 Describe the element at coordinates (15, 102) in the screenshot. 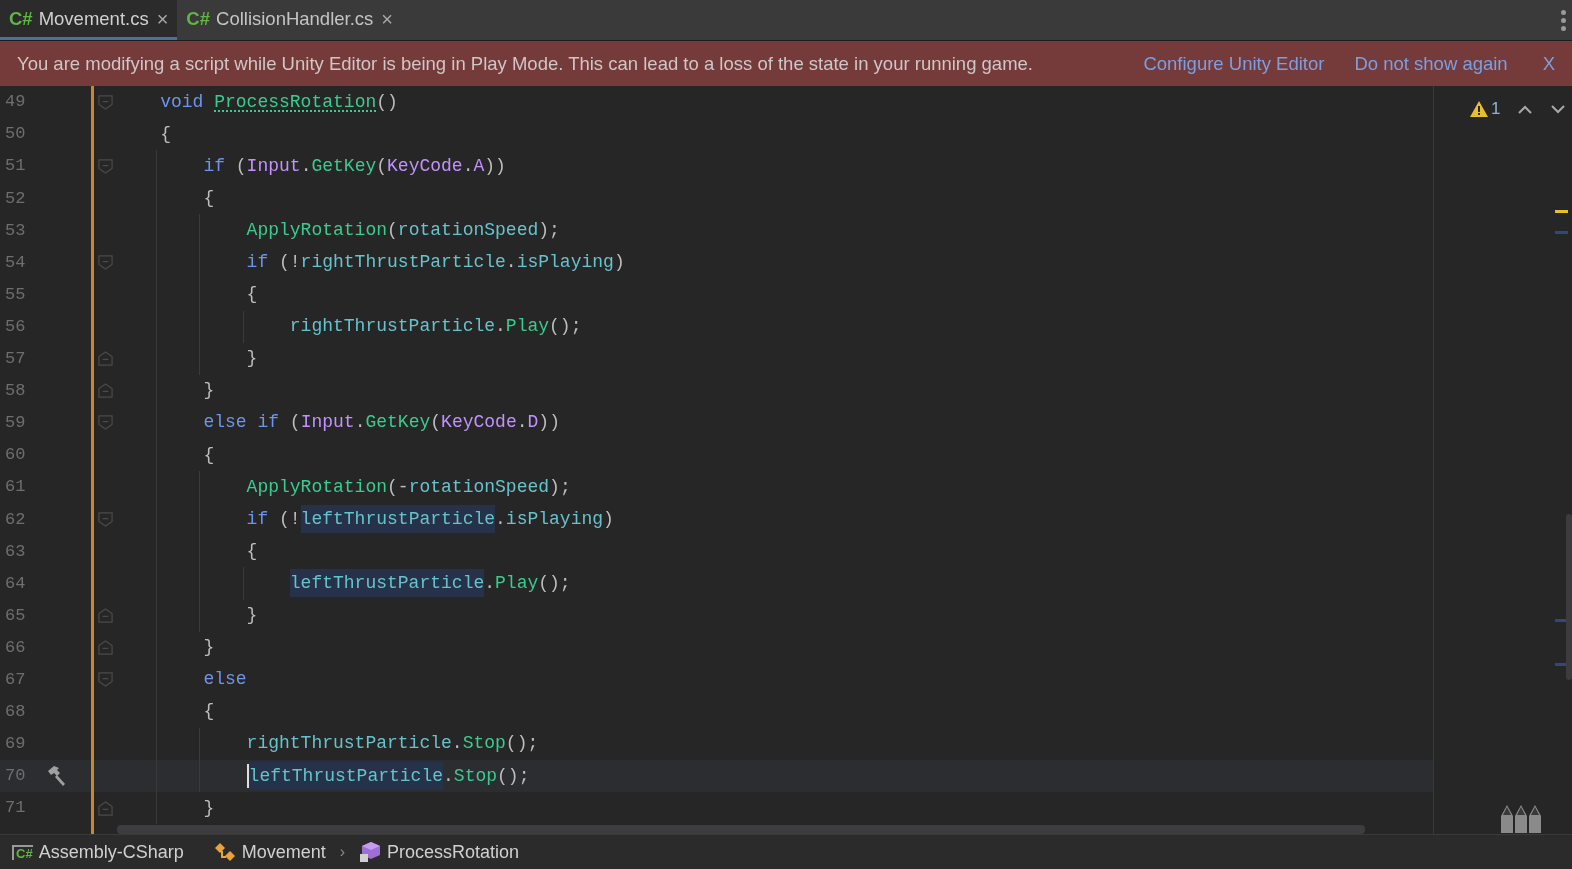

I see `line-number: 49` at that location.